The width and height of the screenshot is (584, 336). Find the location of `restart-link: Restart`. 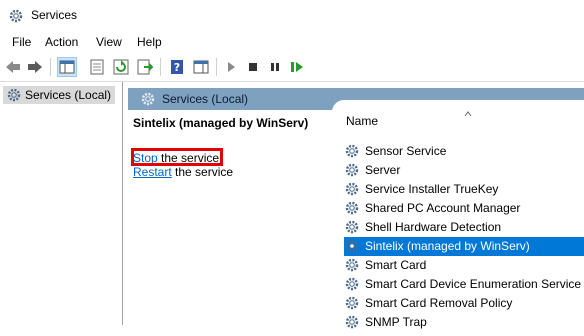

restart-link: Restart is located at coordinates (152, 172).